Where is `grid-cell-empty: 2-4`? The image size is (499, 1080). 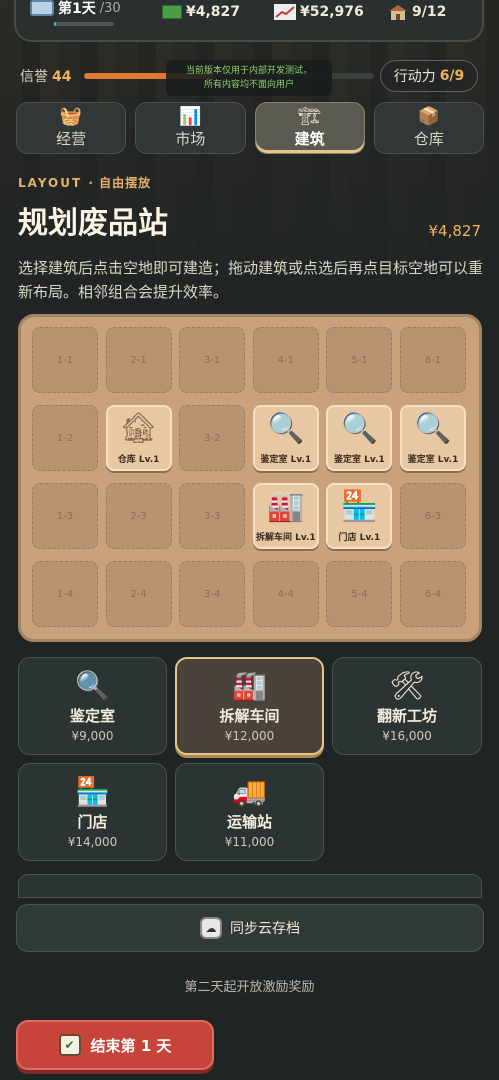
grid-cell-empty: 2-4 is located at coordinates (138, 594).